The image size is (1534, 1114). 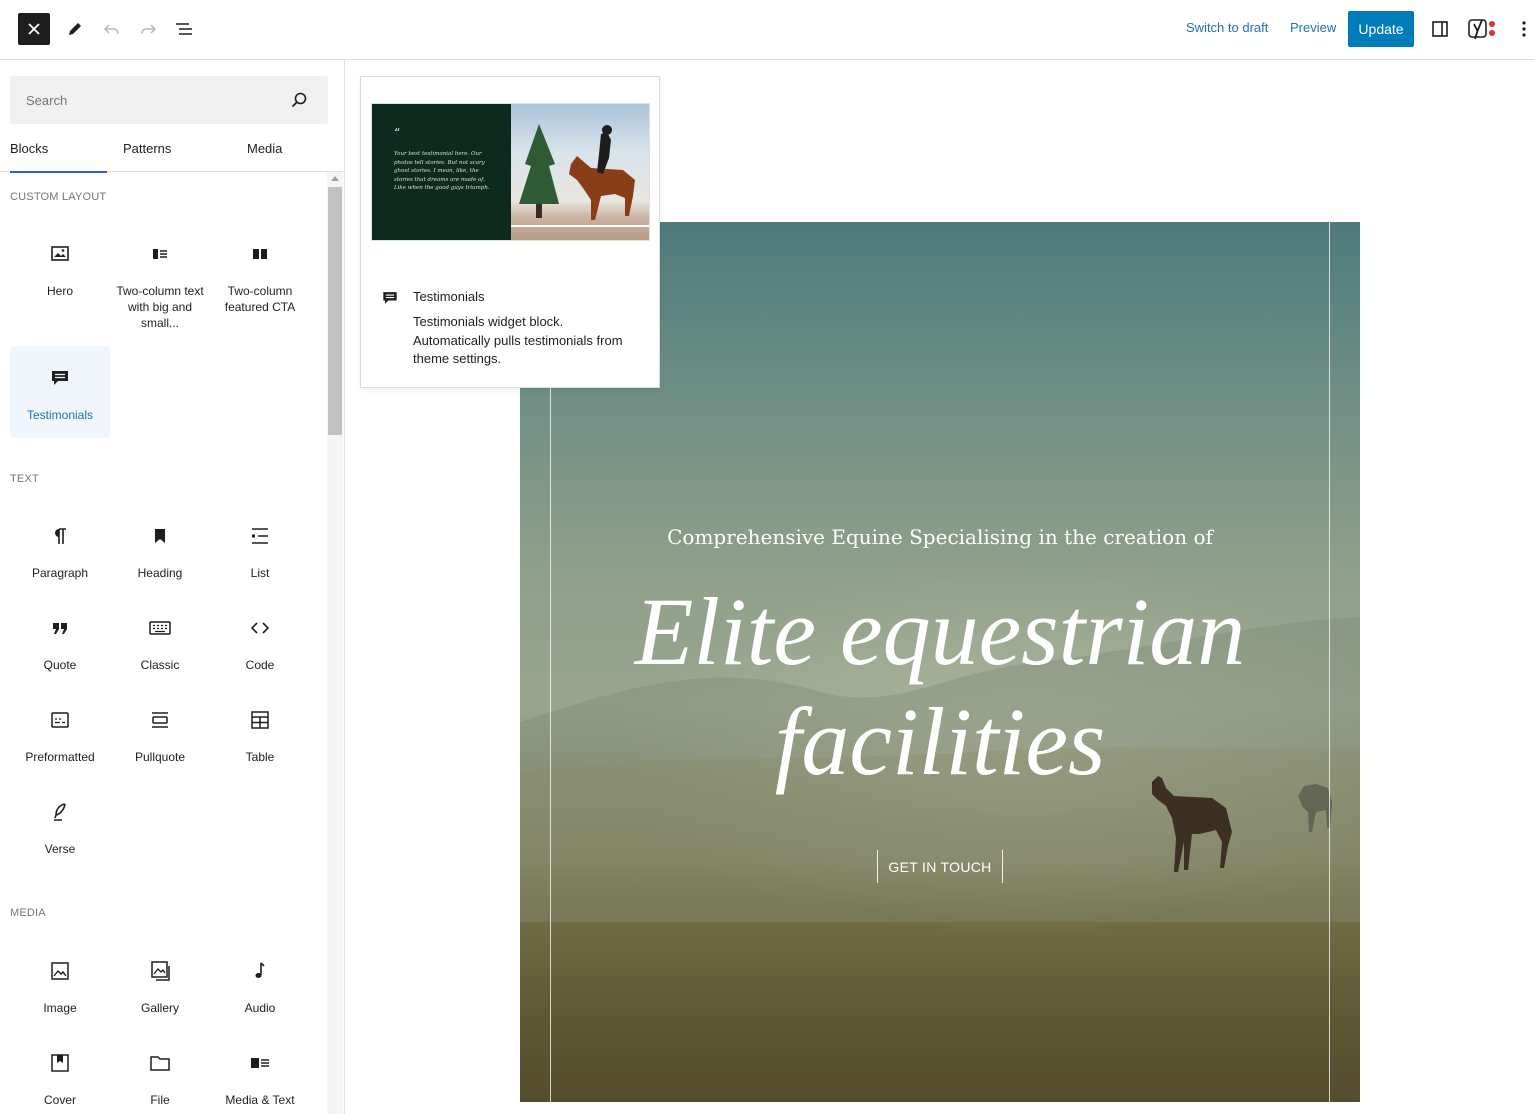 I want to click on block-item-file: File, so click(x=160, y=1081).